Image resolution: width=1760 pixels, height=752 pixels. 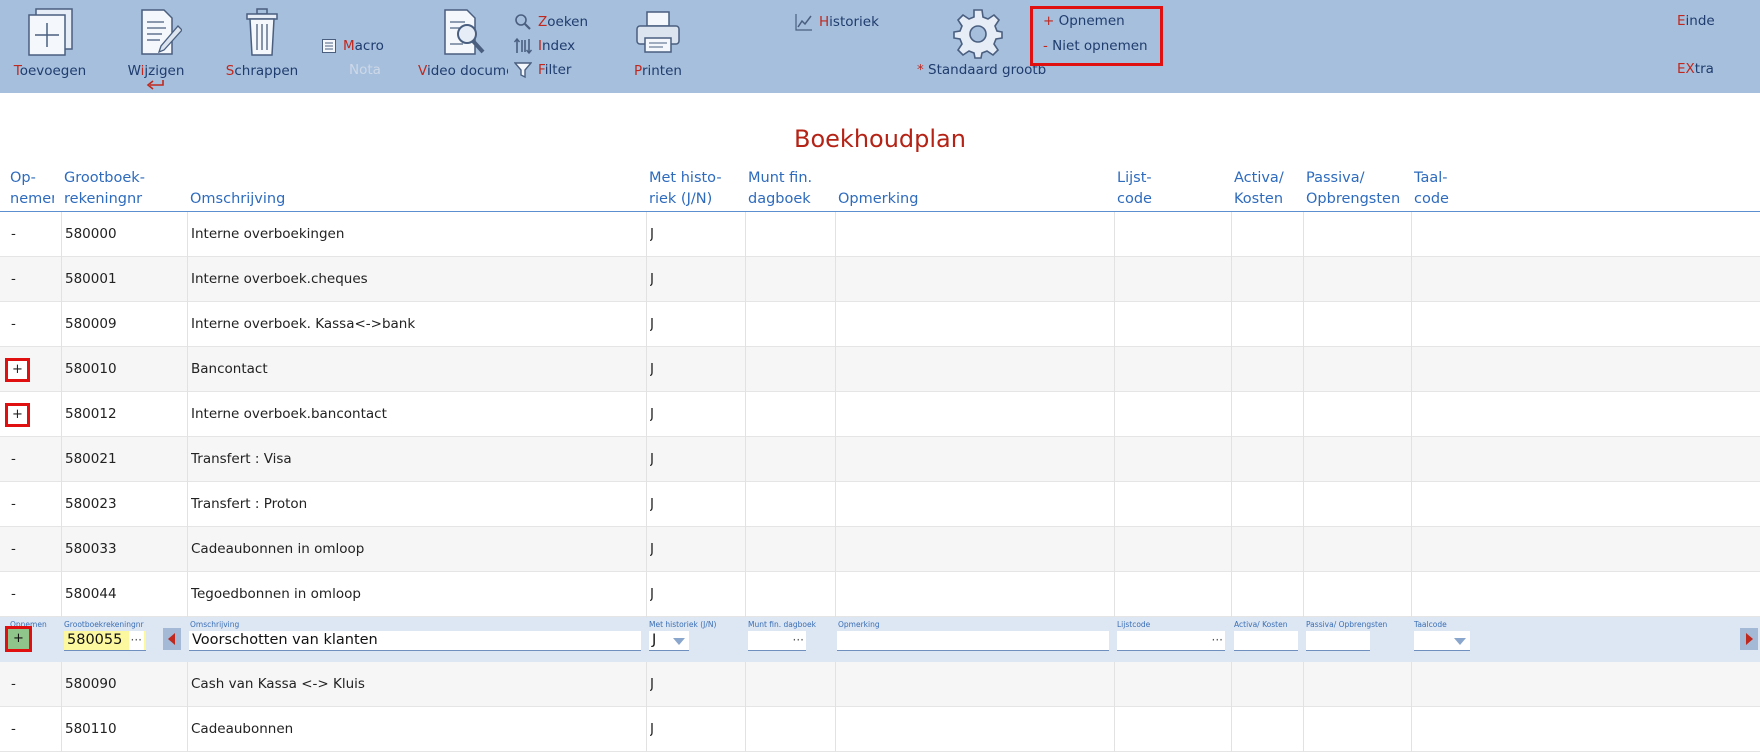 I want to click on col-header-taalcode: Taal-code, so click(x=1431, y=189).